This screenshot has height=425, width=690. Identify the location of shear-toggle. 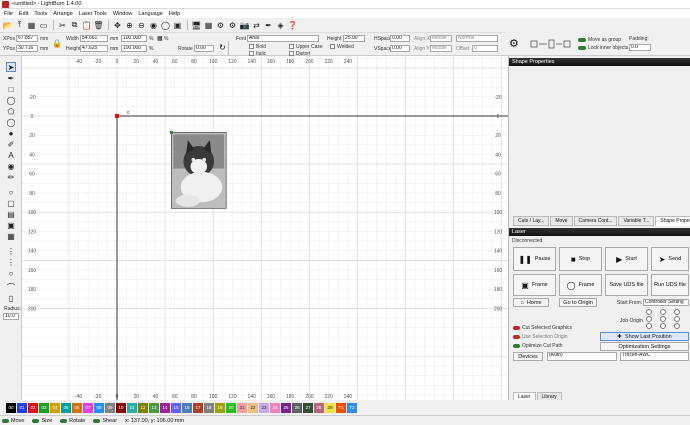
(97, 420).